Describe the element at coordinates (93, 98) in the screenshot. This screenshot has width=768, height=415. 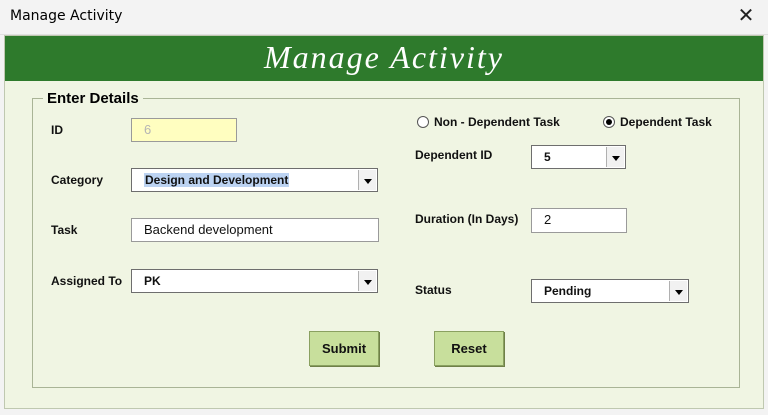
I see `frame-legend: Enter Details` at that location.